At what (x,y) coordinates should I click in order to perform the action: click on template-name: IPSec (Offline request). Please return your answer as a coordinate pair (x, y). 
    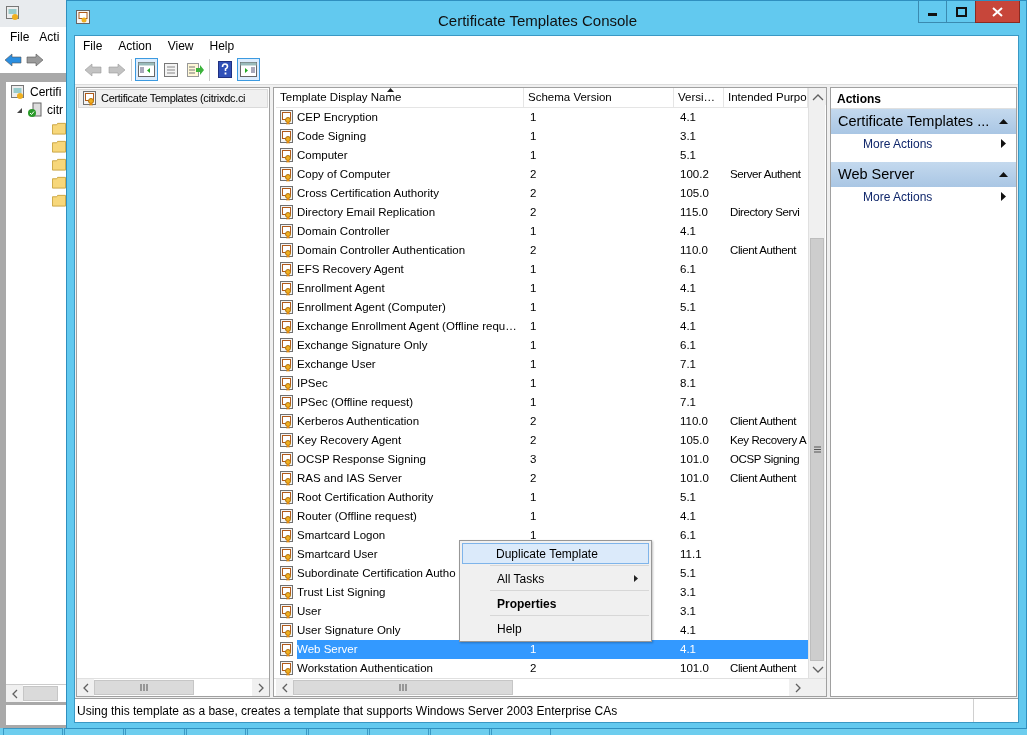
    Looking at the image, I should click on (355, 402).